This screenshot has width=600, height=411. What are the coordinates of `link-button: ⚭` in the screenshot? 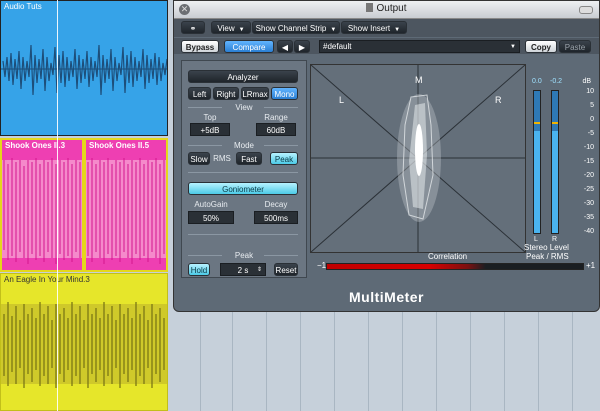 It's located at (193, 27).